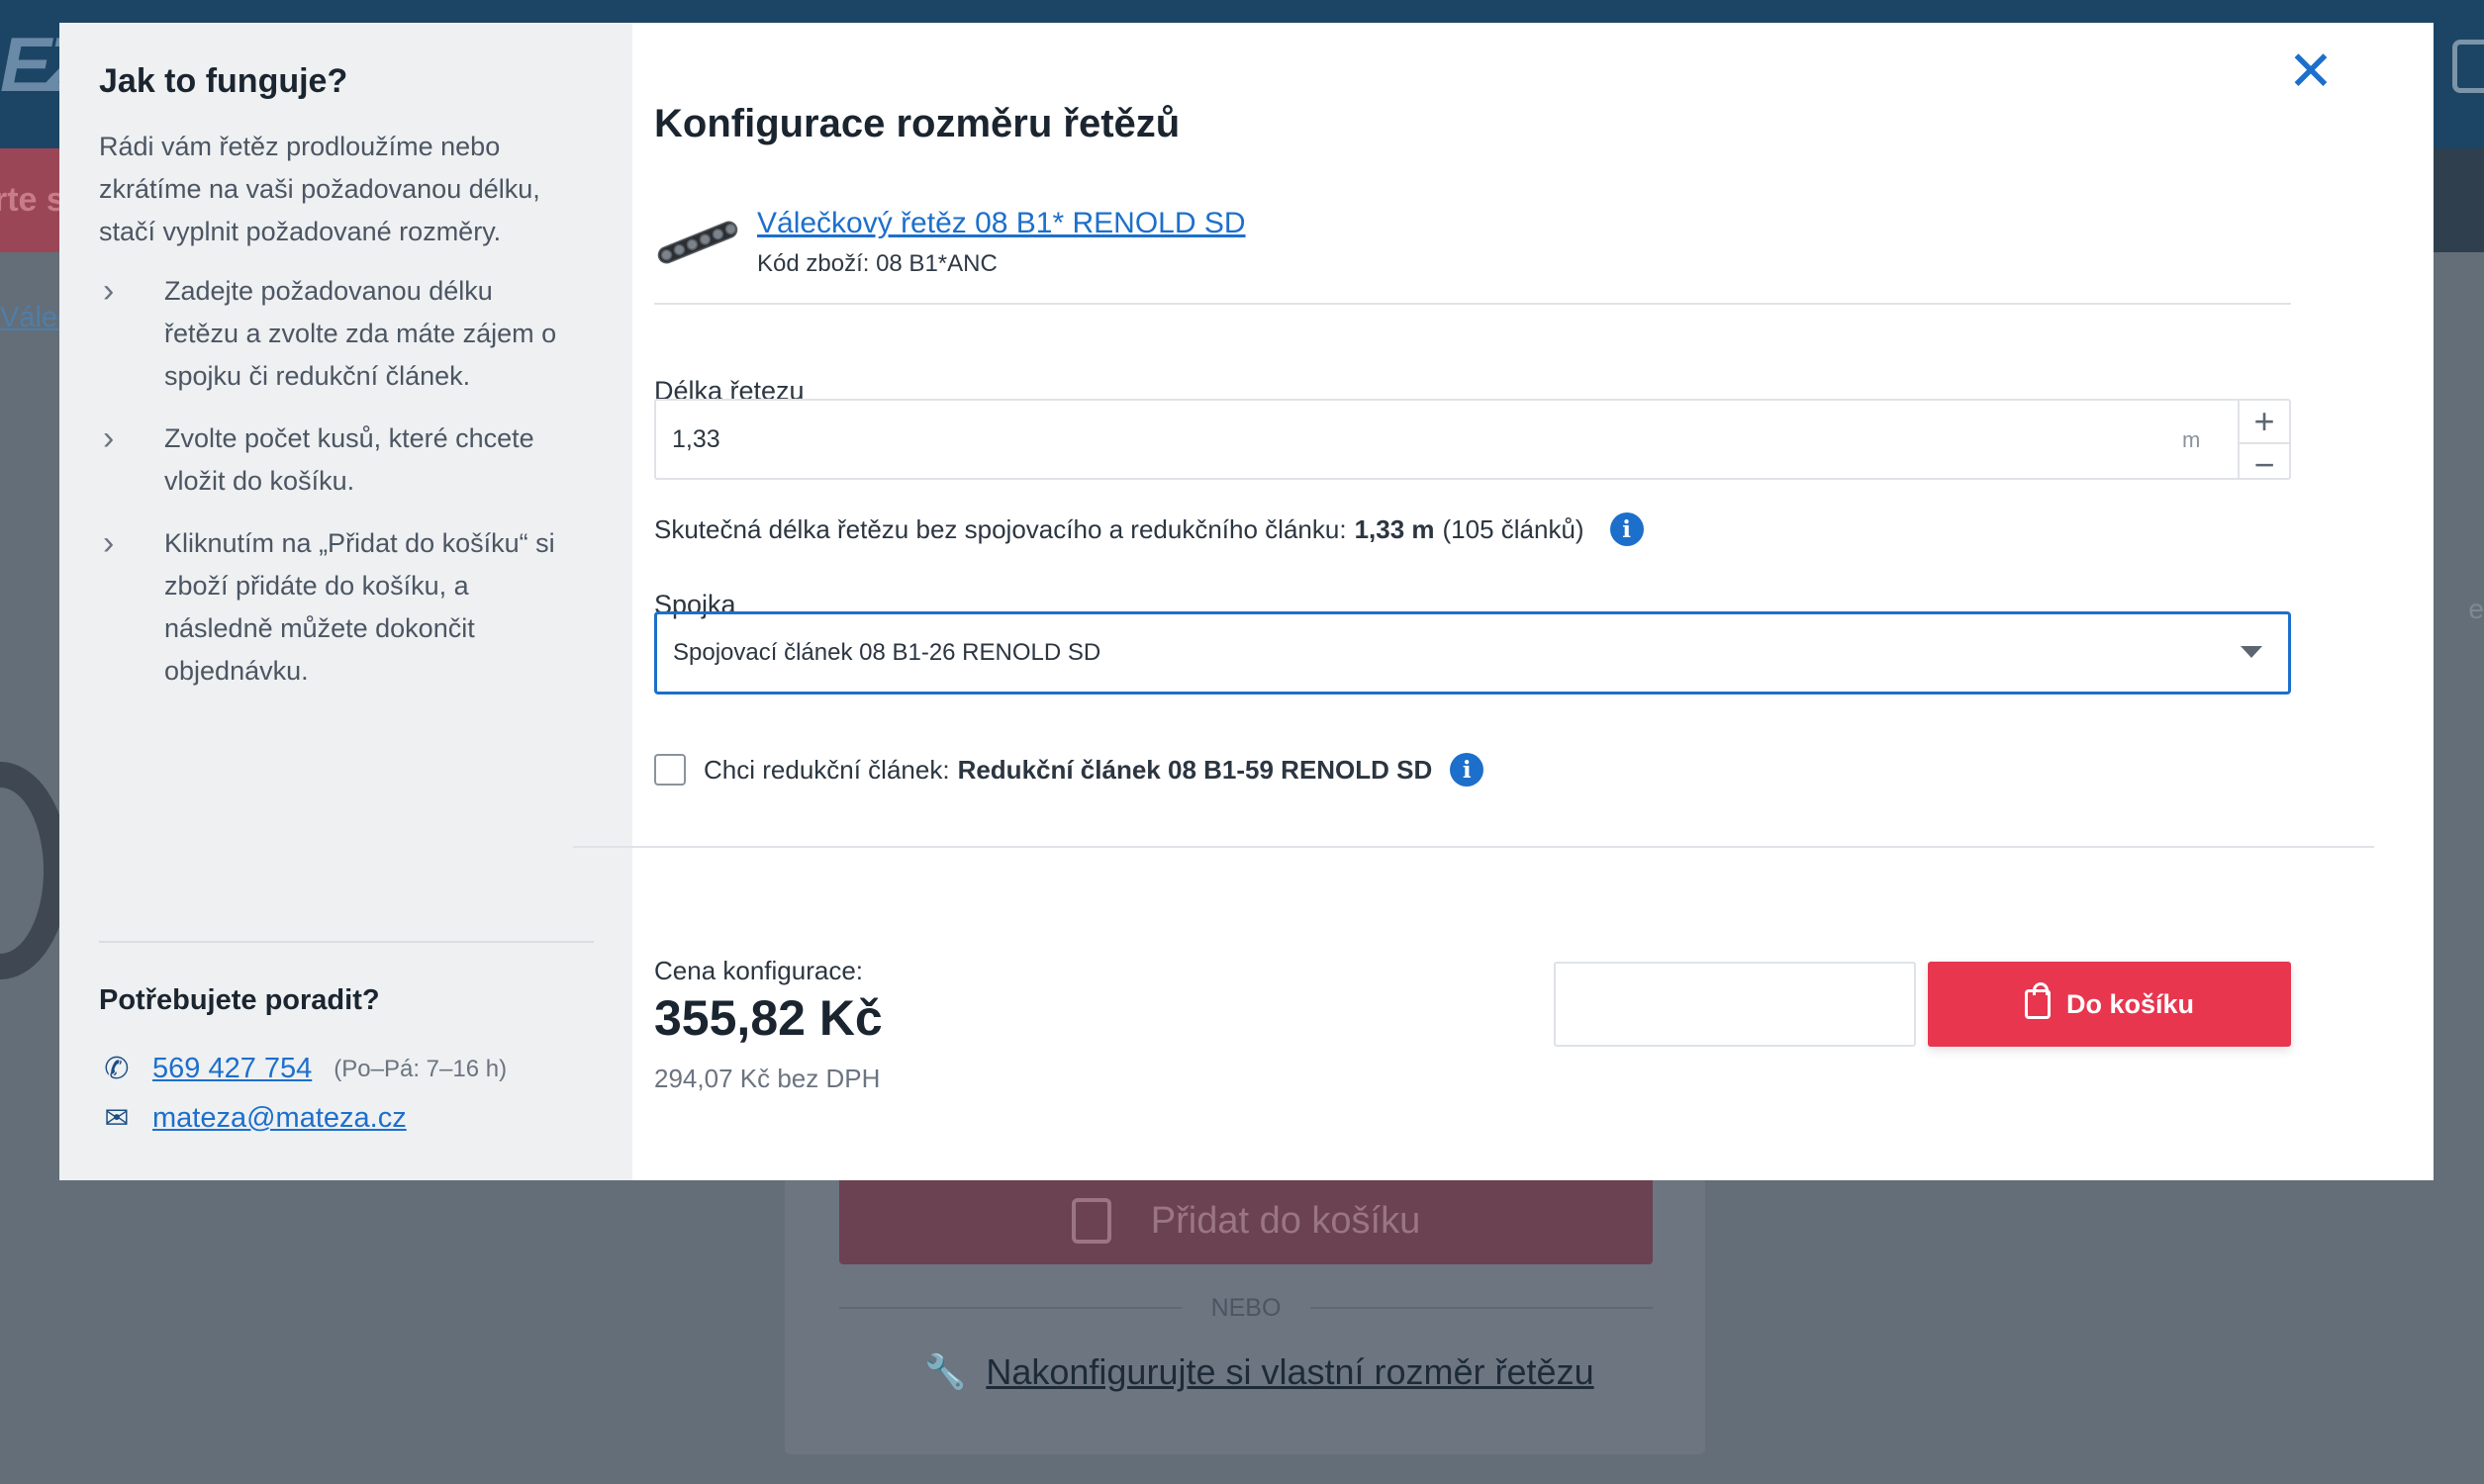  What do you see at coordinates (2476, 609) in the screenshot?
I see `background-text-fragment: e` at bounding box center [2476, 609].